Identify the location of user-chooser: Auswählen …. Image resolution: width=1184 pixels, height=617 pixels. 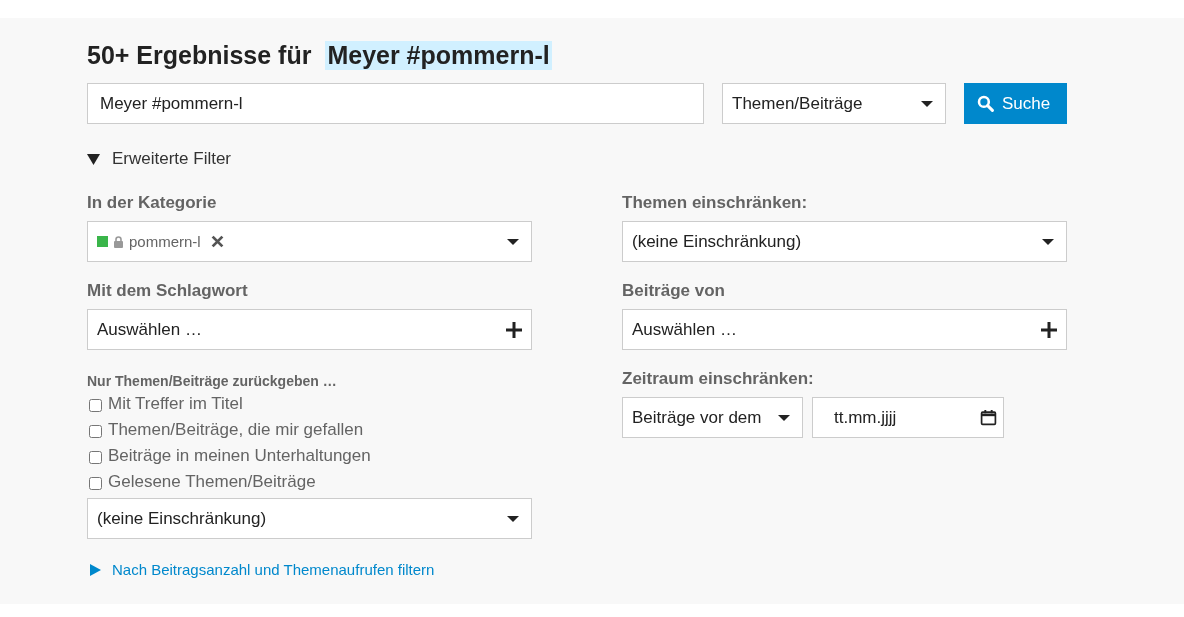
(844, 329).